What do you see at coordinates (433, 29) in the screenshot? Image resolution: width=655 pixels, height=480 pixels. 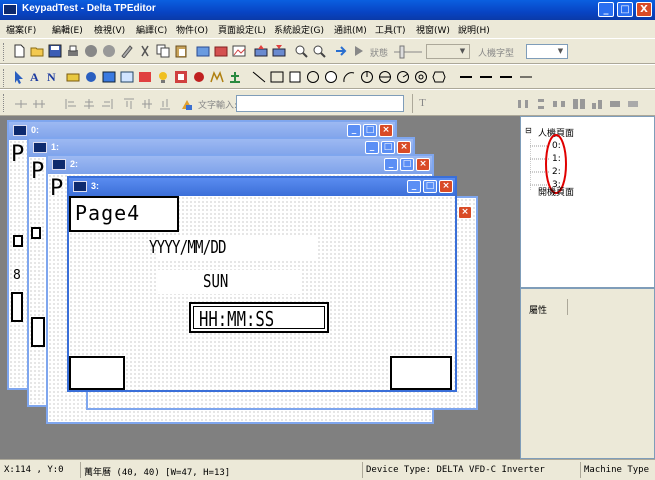 I see `menu-window: 視窗(W)` at bounding box center [433, 29].